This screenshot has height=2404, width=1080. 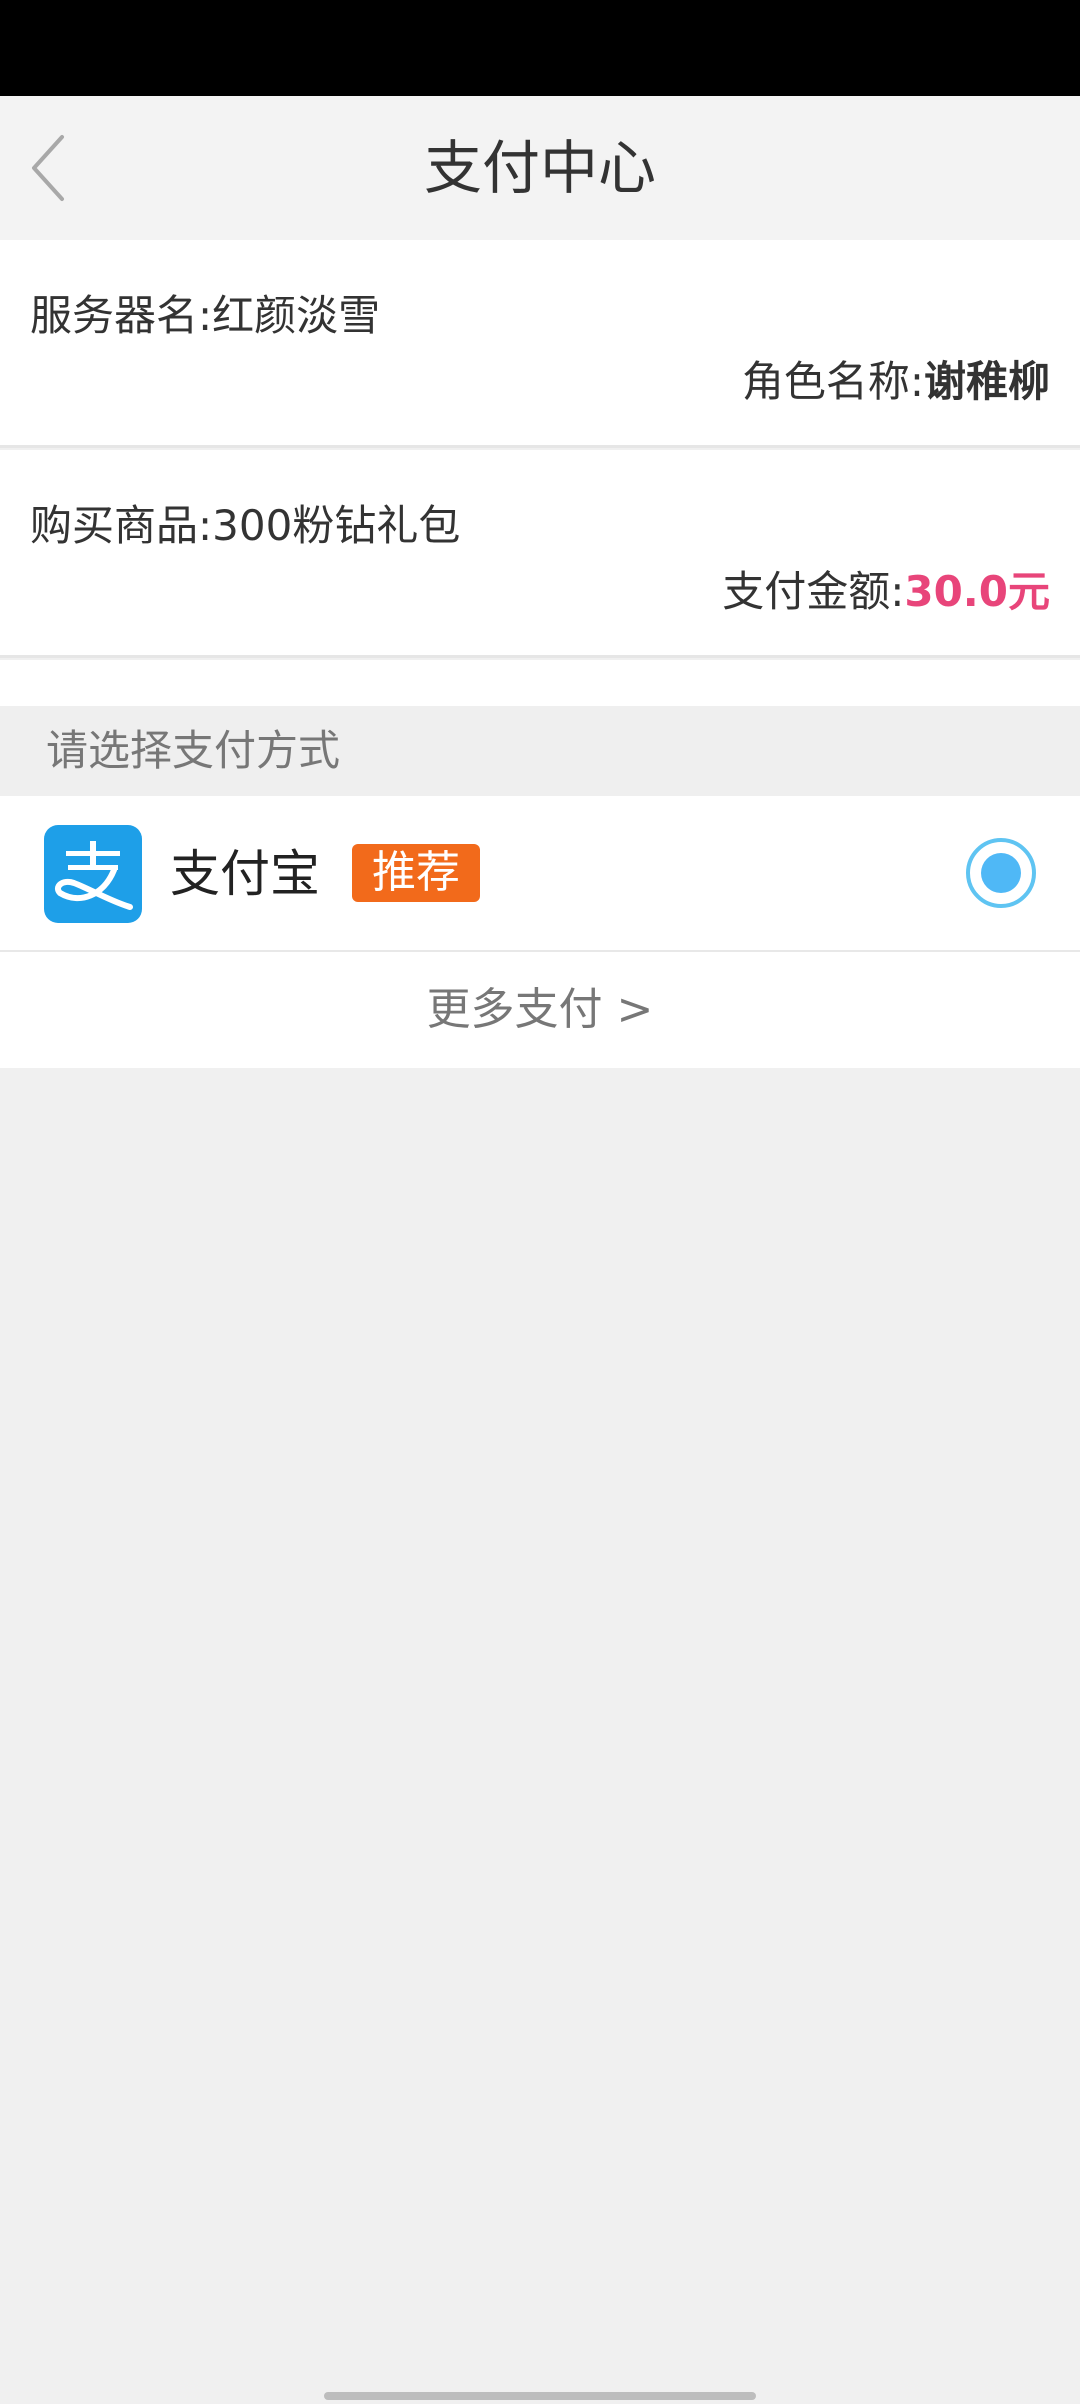 I want to click on role-name: 角色名称:谢稚柳, so click(x=896, y=378).